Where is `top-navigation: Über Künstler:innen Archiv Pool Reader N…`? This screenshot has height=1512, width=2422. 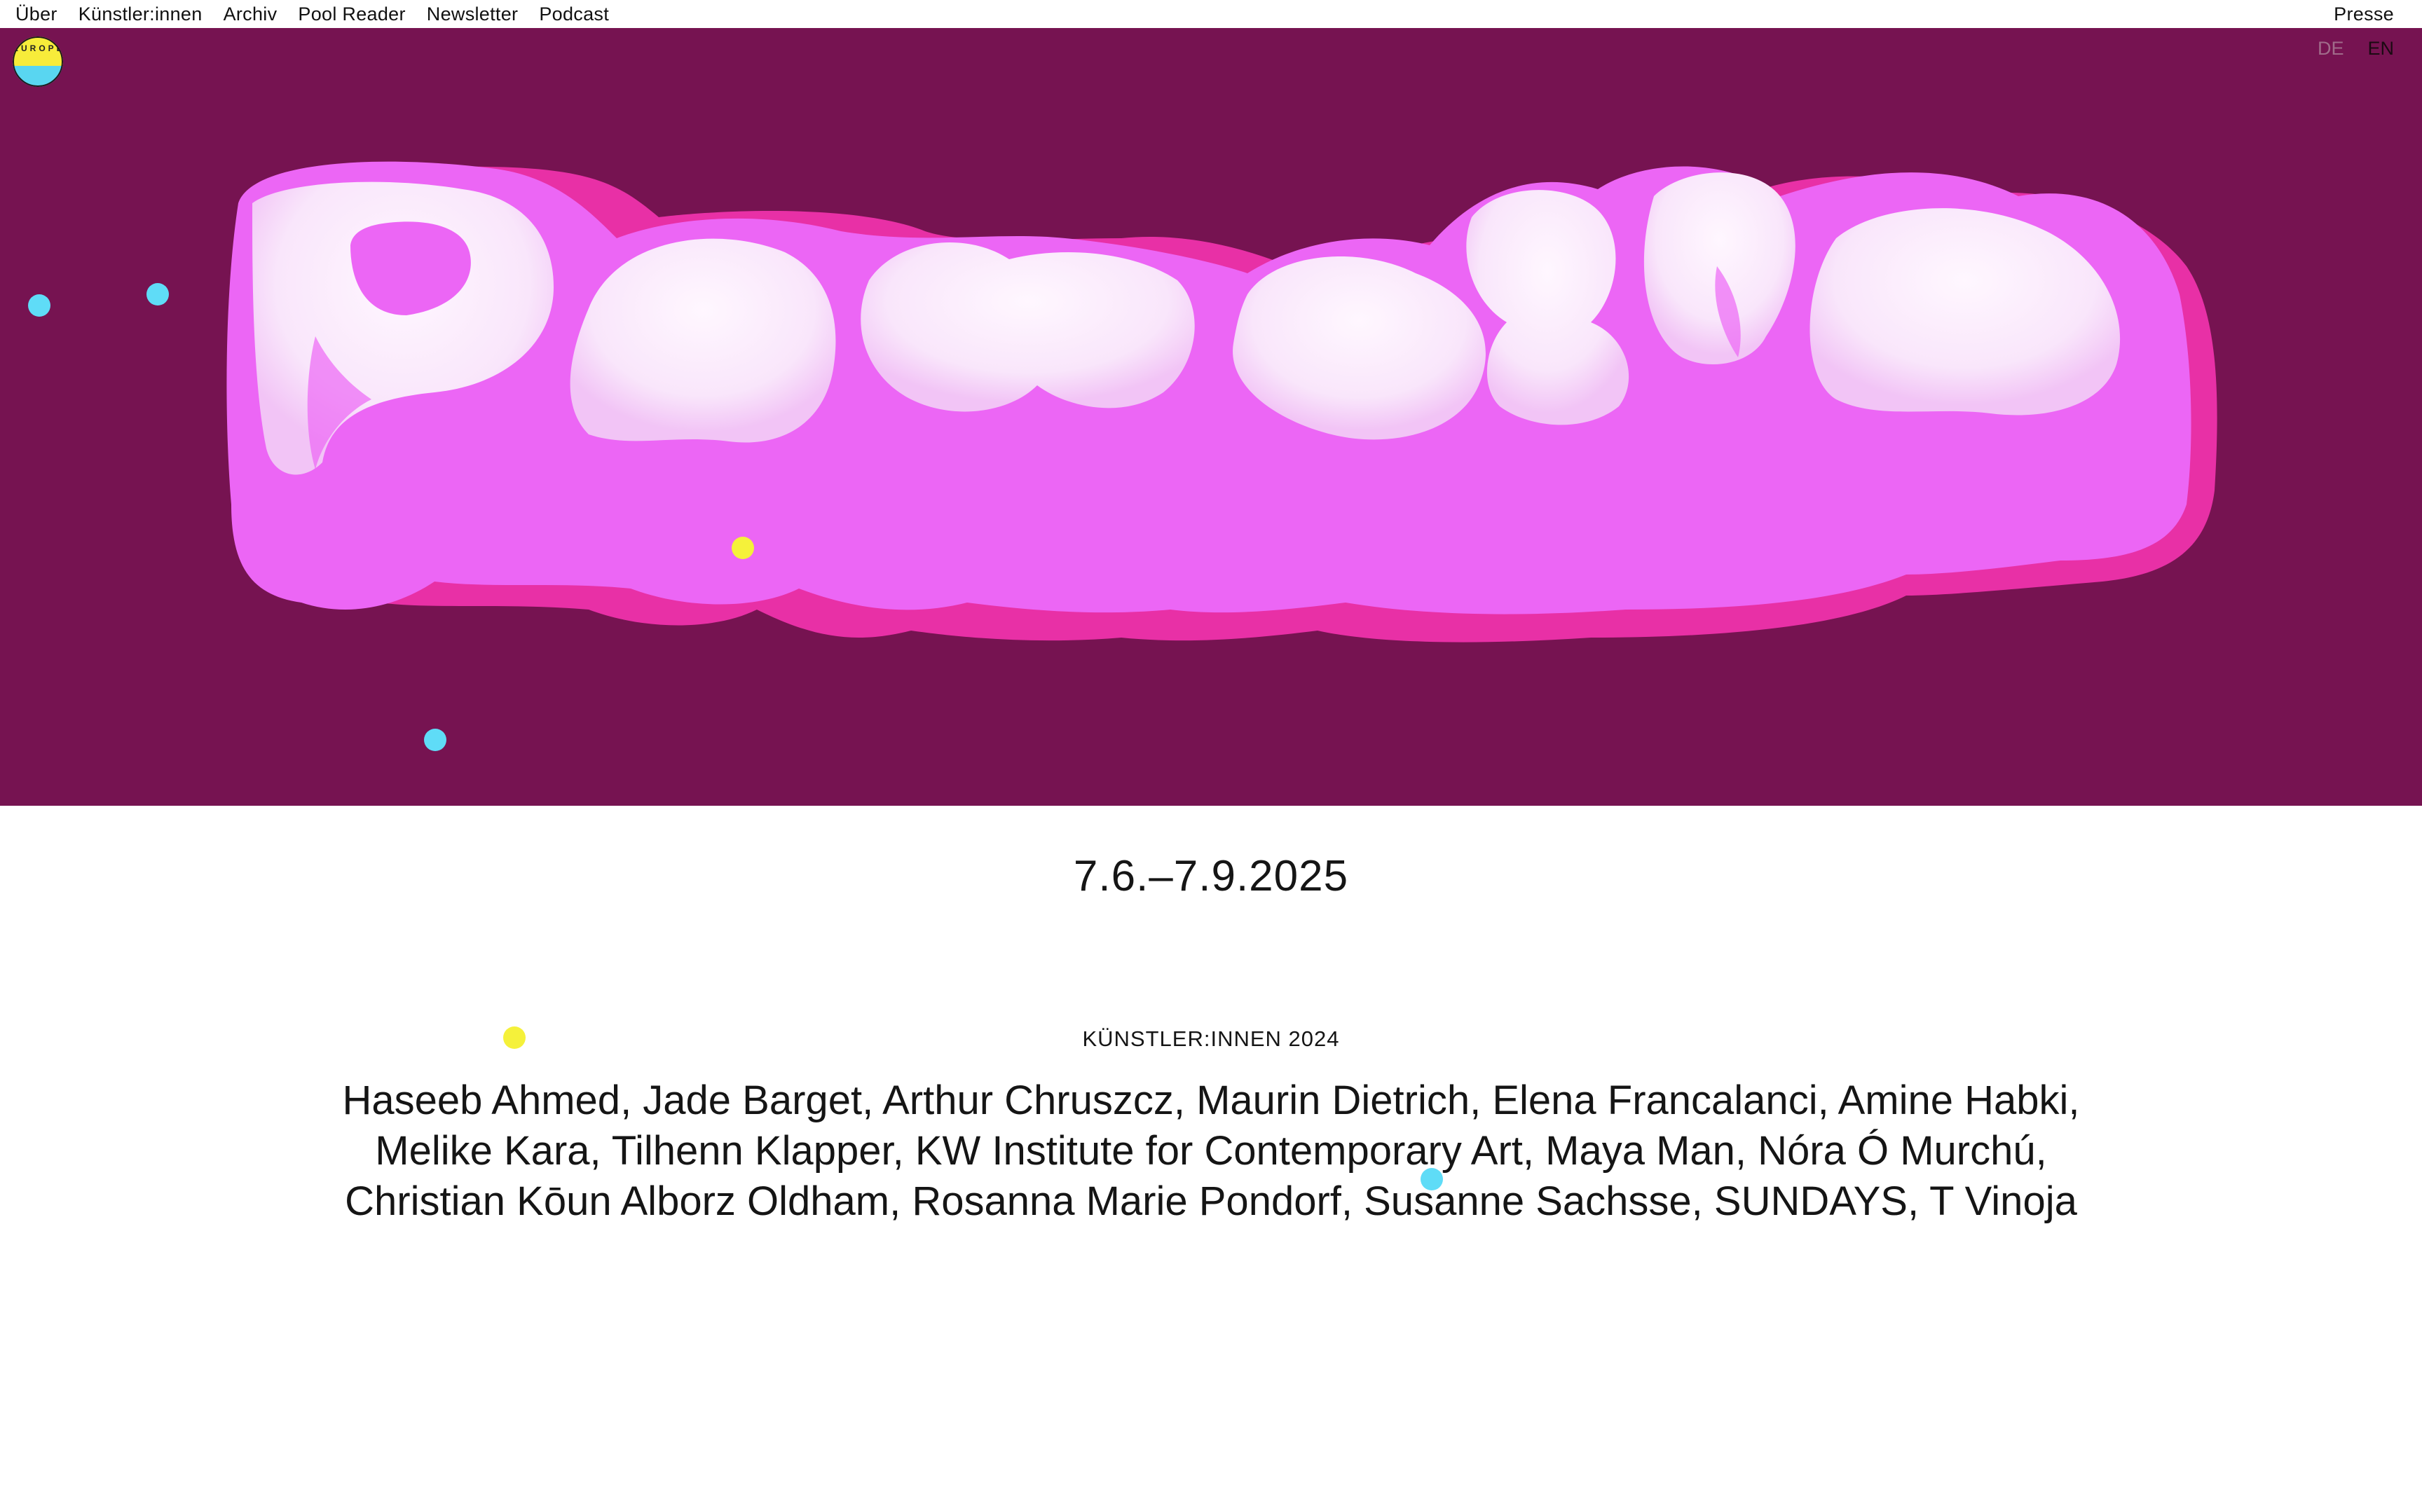 top-navigation: Über Künstler:innen Archiv Pool Reader N… is located at coordinates (1211, 14).